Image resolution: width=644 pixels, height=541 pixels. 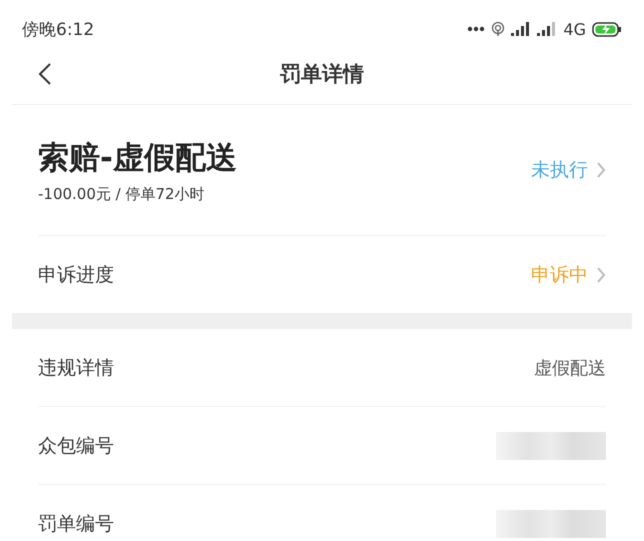 I want to click on status-time: 傍晚6:12, so click(x=58, y=29).